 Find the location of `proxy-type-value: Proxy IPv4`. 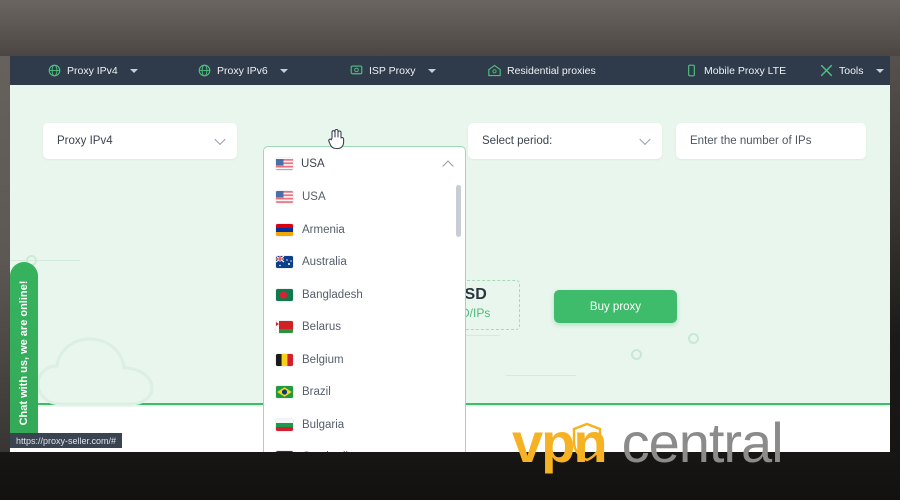

proxy-type-value: Proxy IPv4 is located at coordinates (85, 141).